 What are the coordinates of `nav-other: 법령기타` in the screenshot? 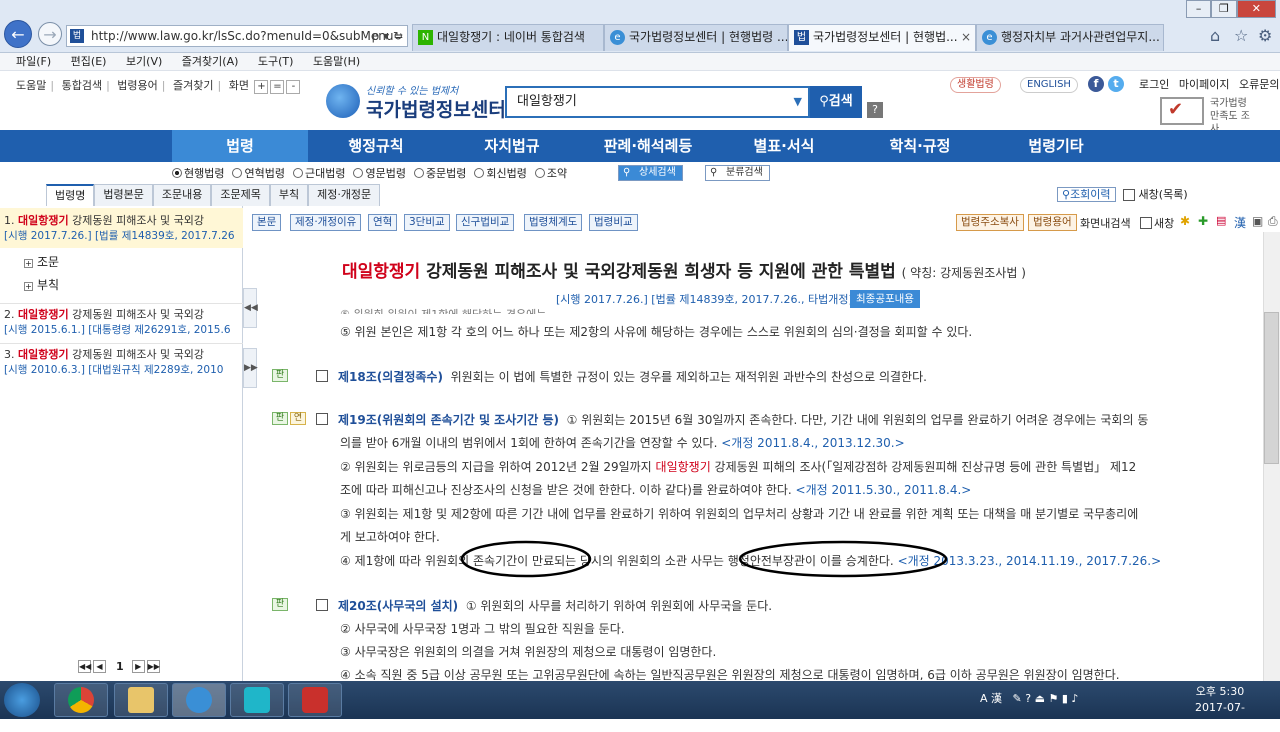 It's located at (1056, 146).